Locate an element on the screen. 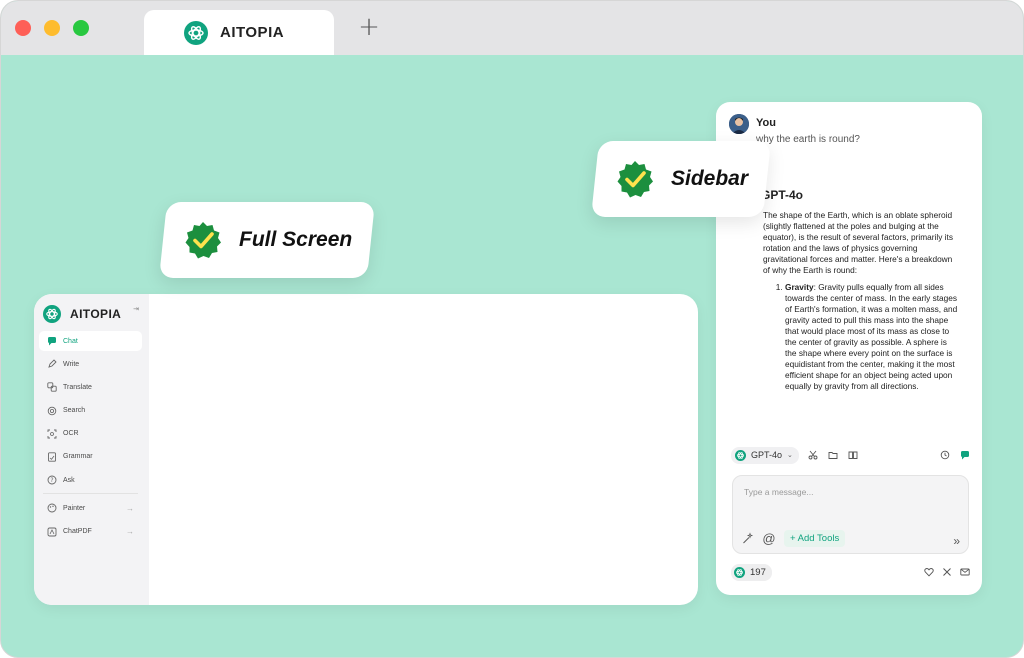 The width and height of the screenshot is (1024, 658). model-selector-label: GPT-4o is located at coordinates (767, 455).